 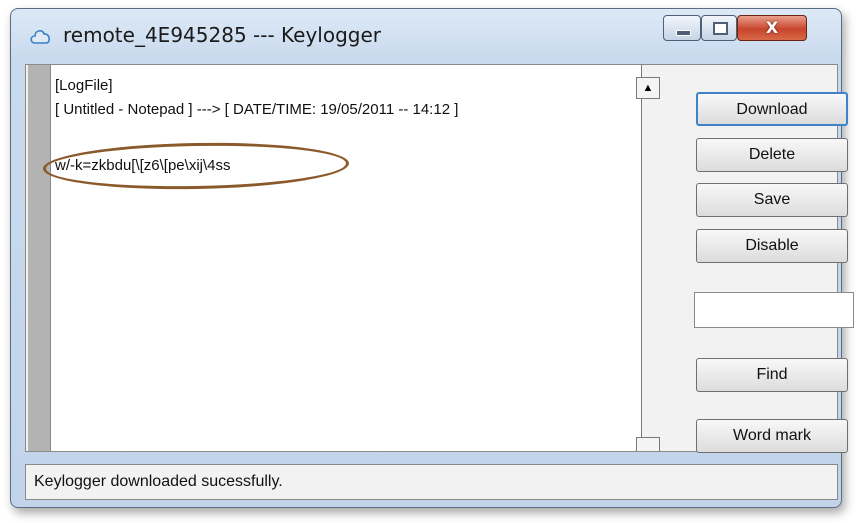 What do you see at coordinates (431, 482) in the screenshot?
I see `status-bar: Keylogger downloaded sucessfully.` at bounding box center [431, 482].